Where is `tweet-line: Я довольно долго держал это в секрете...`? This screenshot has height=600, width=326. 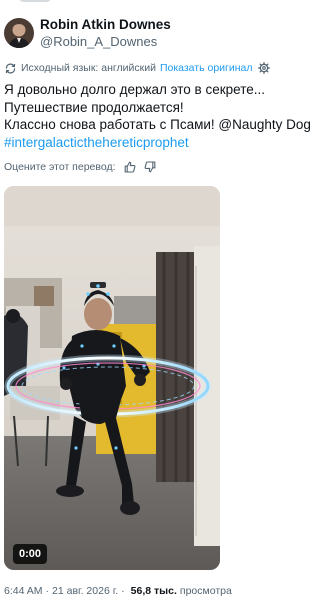
tweet-line: Я довольно долго держал это в секрете... is located at coordinates (134, 89).